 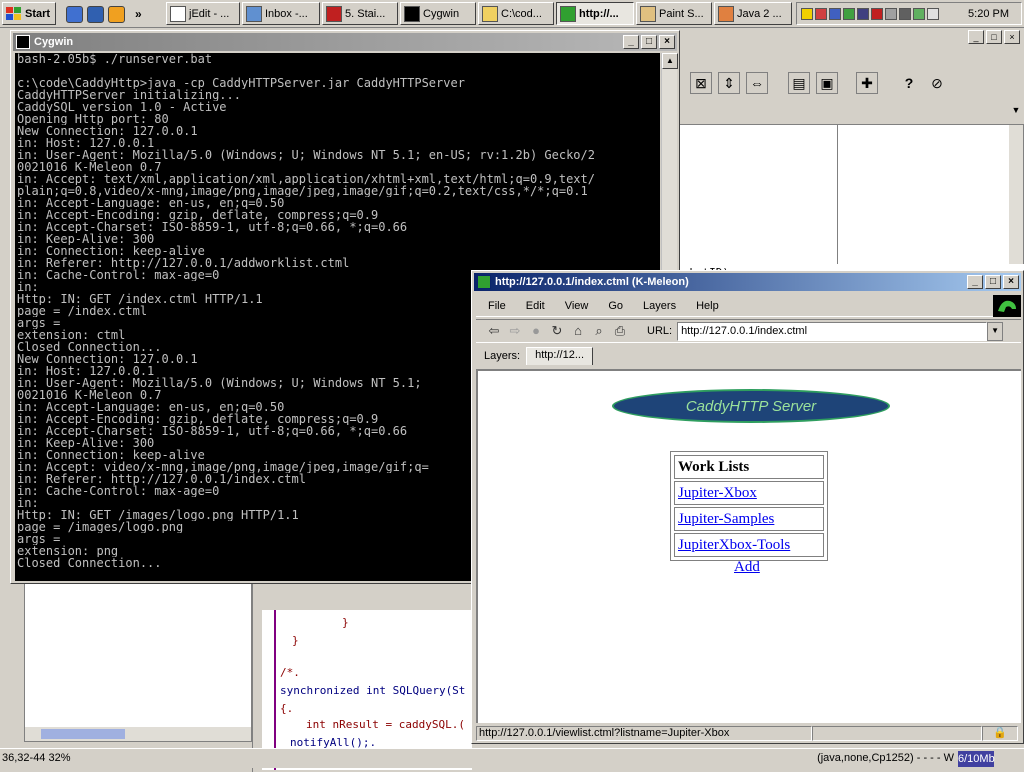 I want to click on chevron-down-icon: ▼, so click(x=995, y=331).